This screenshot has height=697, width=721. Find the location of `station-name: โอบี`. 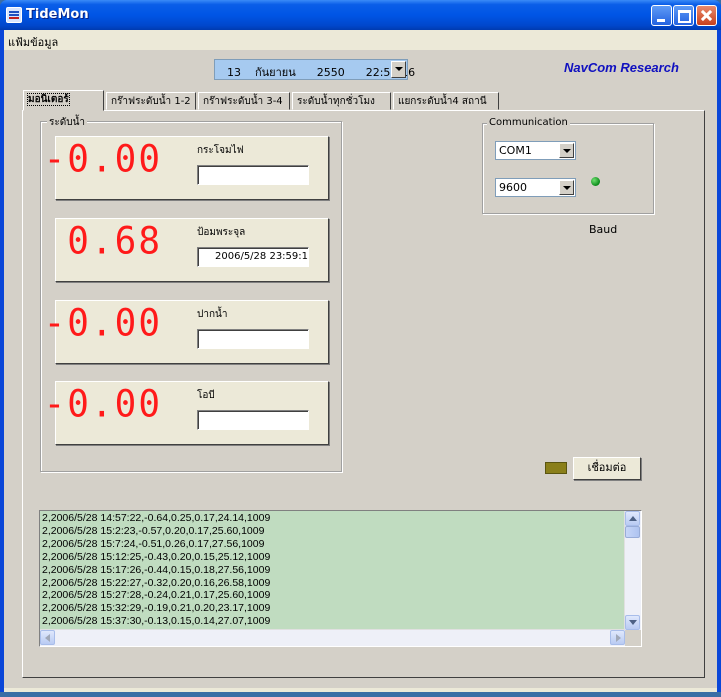

station-name: โอบี is located at coordinates (206, 395).